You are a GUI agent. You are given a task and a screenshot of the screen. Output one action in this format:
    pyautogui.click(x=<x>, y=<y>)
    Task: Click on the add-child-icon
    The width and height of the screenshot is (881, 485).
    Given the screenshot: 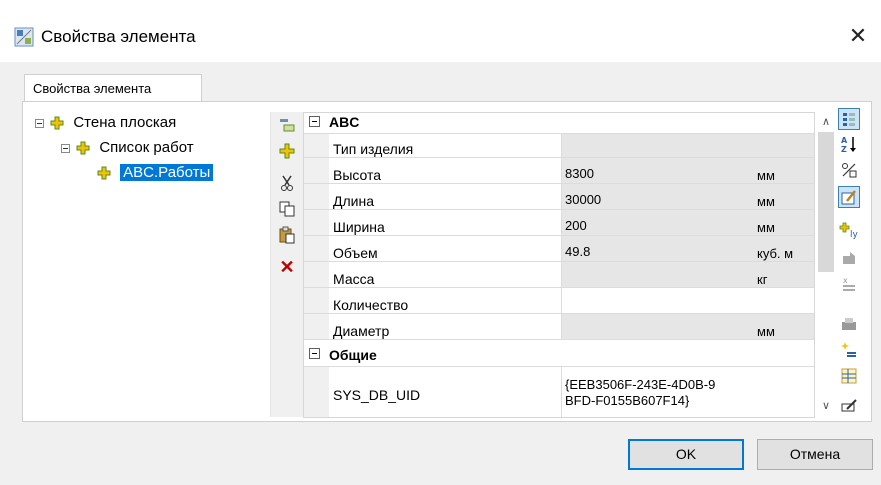 What is the action you would take?
    pyautogui.click(x=287, y=125)
    